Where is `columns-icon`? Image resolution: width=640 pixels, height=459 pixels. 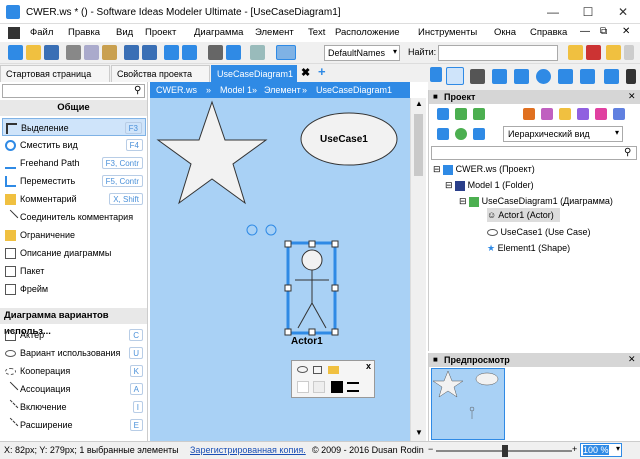
columns-icon is located at coordinates (521, 76).